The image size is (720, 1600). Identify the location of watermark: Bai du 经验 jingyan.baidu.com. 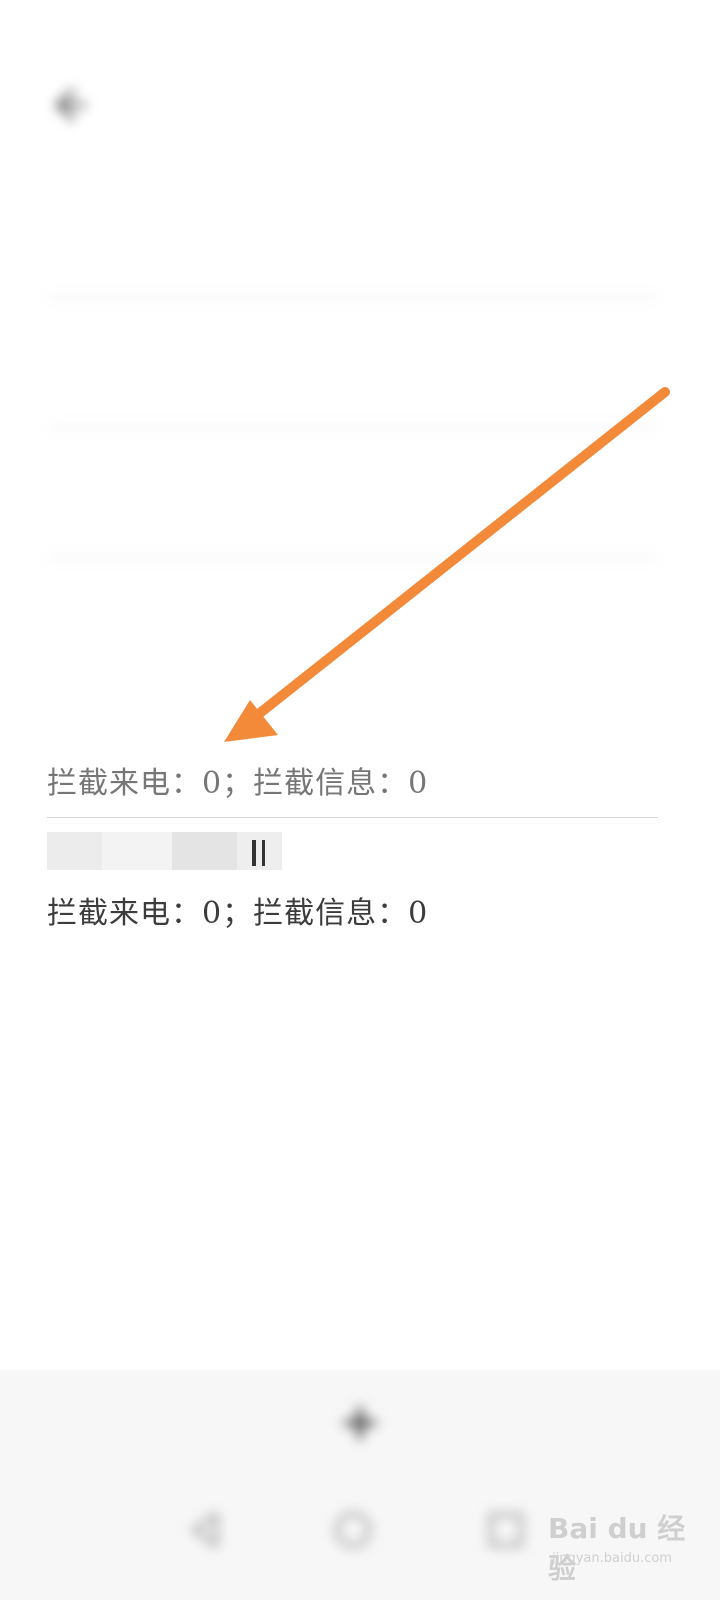
(623, 1544).